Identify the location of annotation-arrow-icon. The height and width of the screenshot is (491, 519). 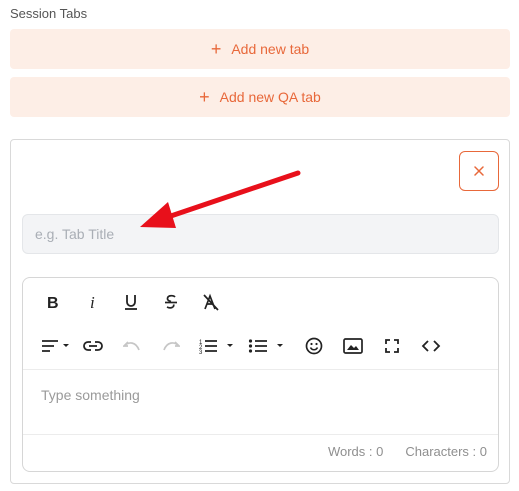
(220, 199).